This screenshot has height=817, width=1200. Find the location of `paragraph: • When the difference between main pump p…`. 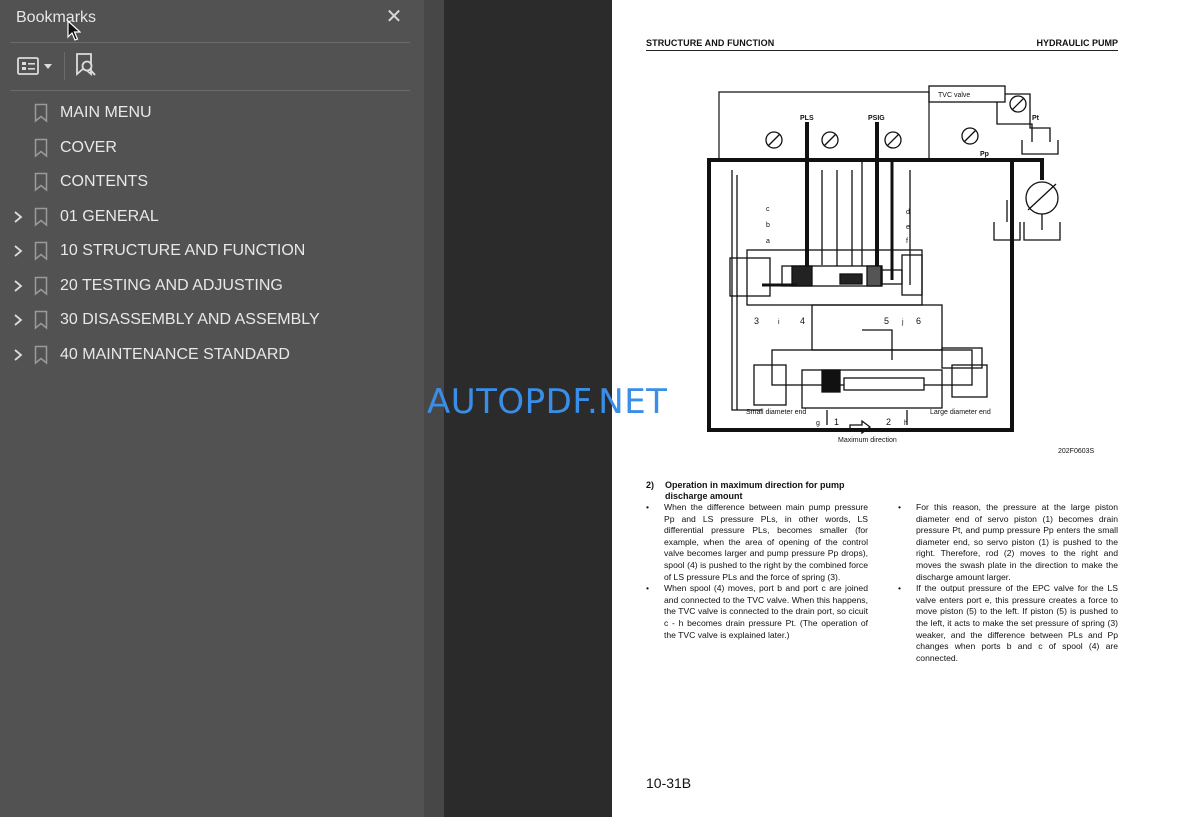

paragraph: • When the difference between main pump p… is located at coordinates (757, 542).